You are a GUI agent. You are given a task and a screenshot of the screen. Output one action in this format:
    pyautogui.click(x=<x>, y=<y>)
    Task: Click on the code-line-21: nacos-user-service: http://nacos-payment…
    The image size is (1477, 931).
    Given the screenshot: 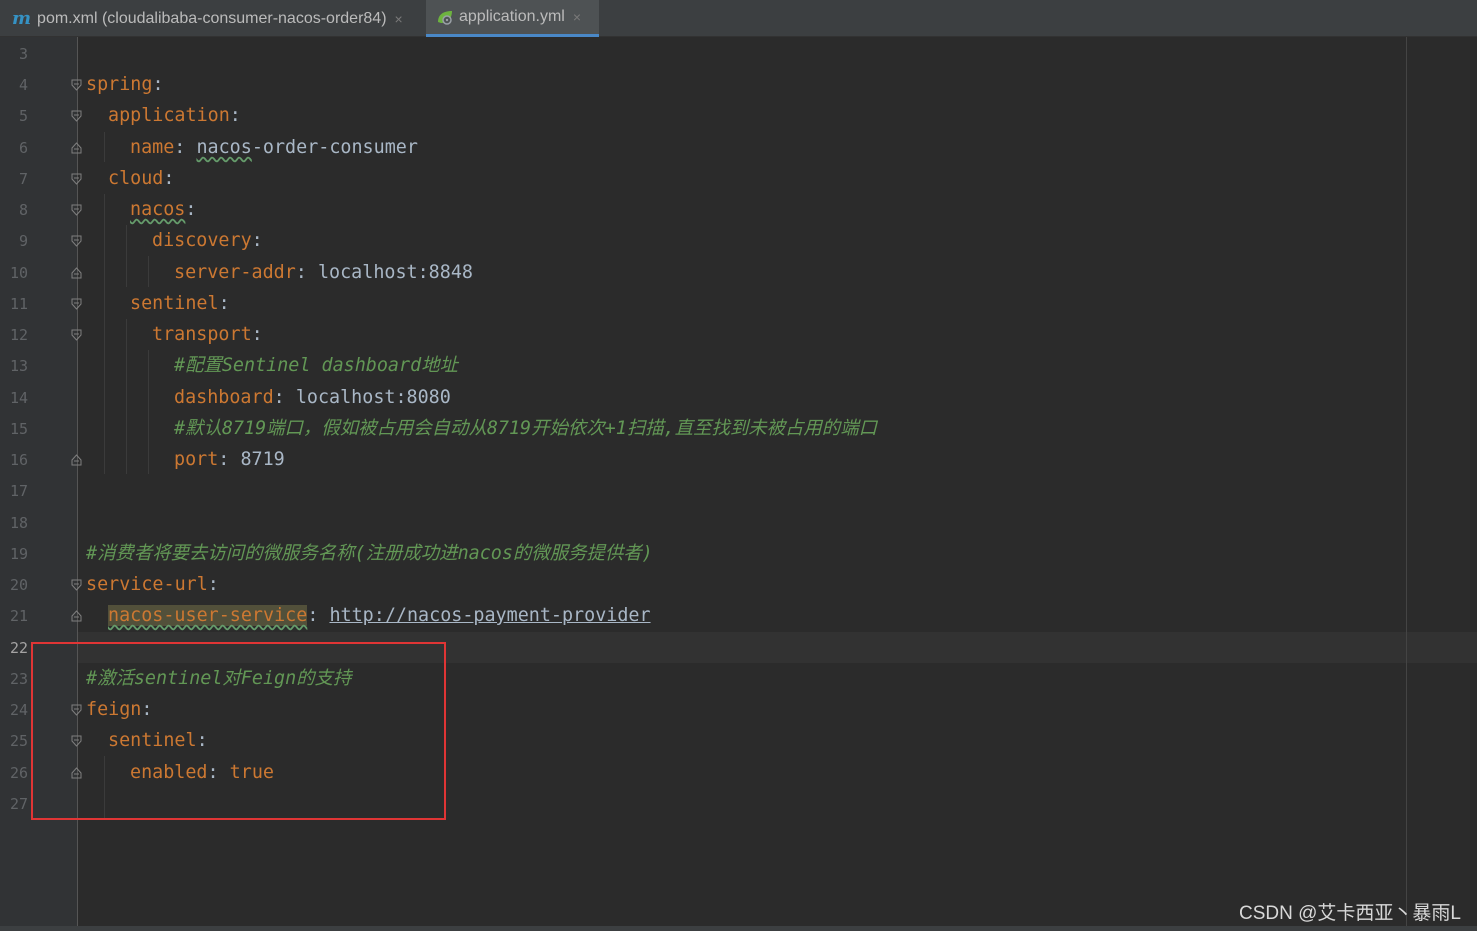 What is the action you would take?
    pyautogui.click(x=379, y=615)
    